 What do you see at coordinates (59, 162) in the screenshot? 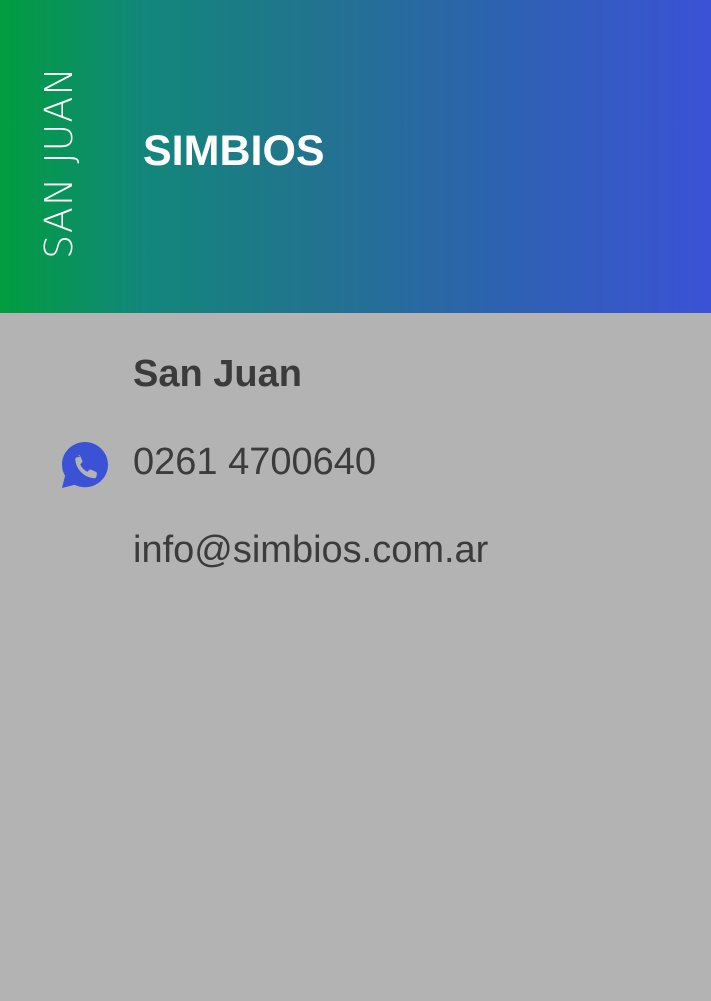
I see `region-vertical-label: SAN JUAN` at bounding box center [59, 162].